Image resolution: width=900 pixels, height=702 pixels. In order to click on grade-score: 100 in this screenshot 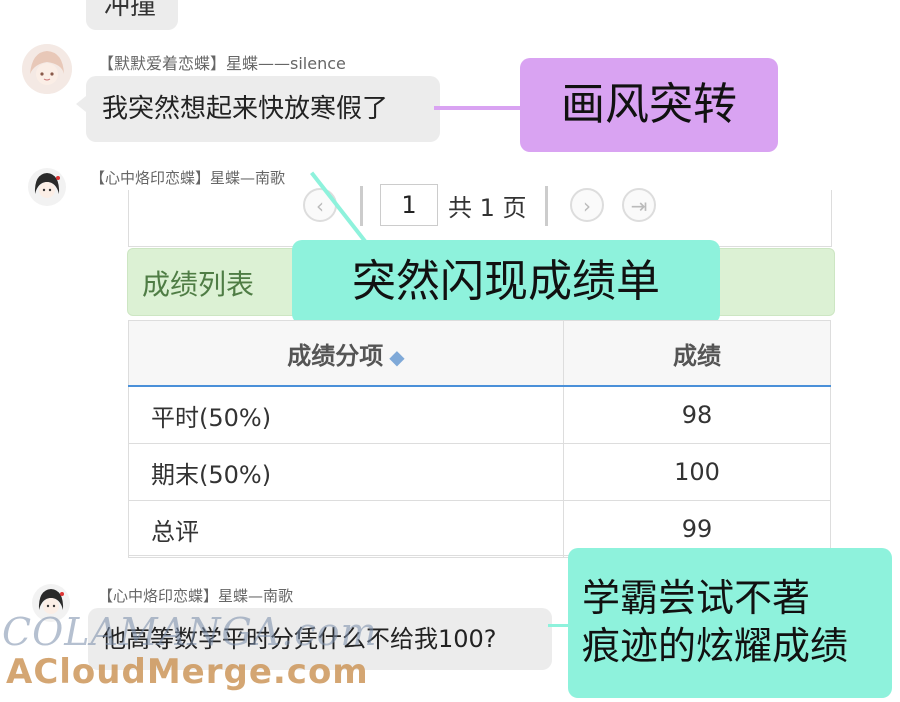, I will do `click(697, 472)`.